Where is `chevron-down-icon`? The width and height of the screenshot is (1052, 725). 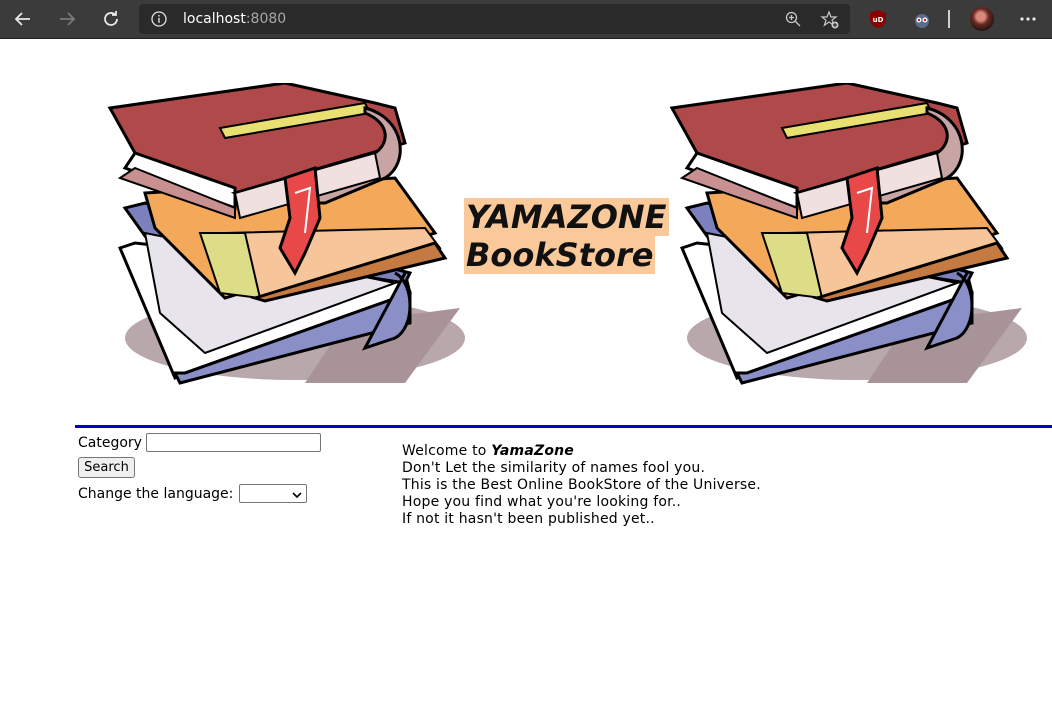
chevron-down-icon is located at coordinates (297, 496).